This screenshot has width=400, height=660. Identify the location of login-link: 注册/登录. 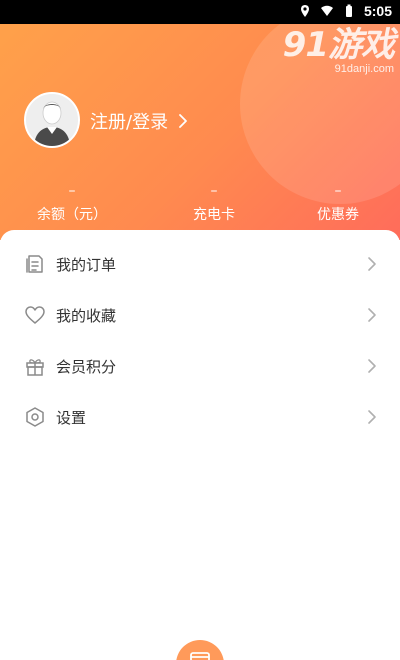
(139, 121).